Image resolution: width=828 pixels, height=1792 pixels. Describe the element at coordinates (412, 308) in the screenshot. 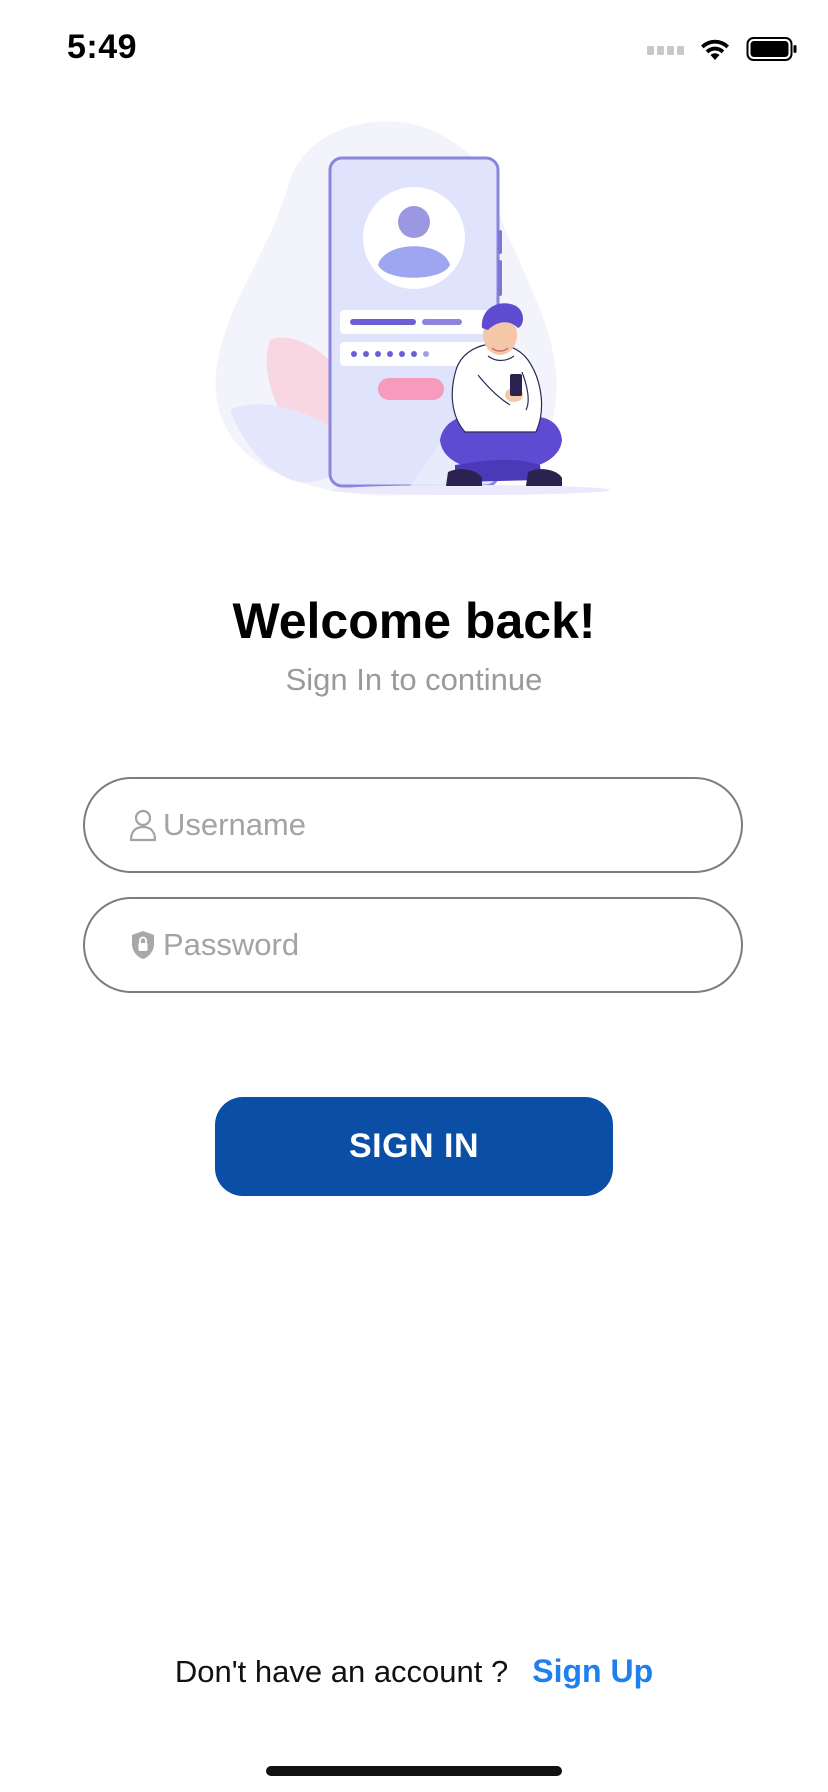

I see `login-illustration` at that location.